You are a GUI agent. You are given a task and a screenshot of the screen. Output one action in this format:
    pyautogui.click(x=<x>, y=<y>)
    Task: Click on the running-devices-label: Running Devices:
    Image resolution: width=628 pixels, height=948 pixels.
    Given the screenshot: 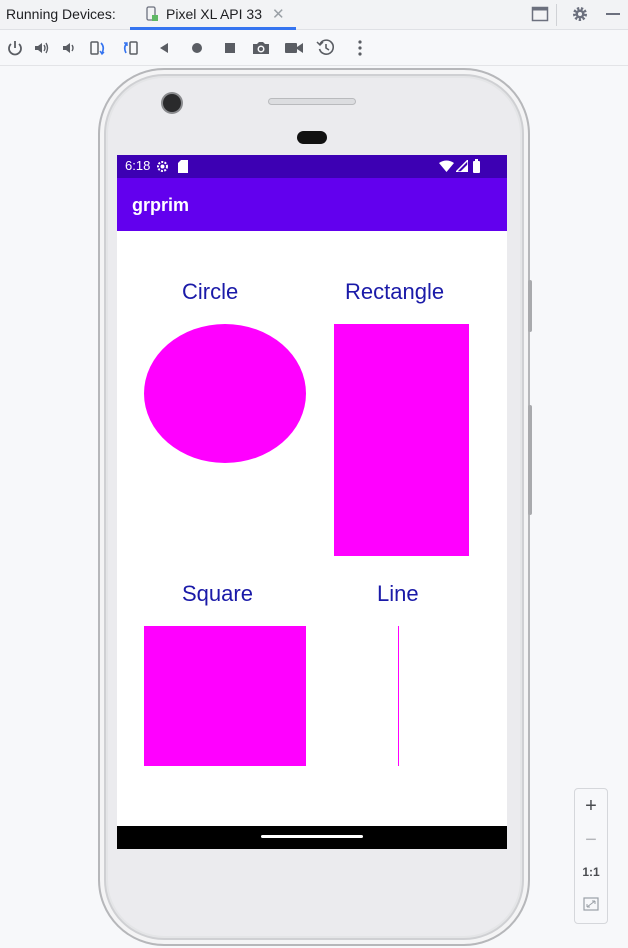 What is the action you would take?
    pyautogui.click(x=61, y=14)
    